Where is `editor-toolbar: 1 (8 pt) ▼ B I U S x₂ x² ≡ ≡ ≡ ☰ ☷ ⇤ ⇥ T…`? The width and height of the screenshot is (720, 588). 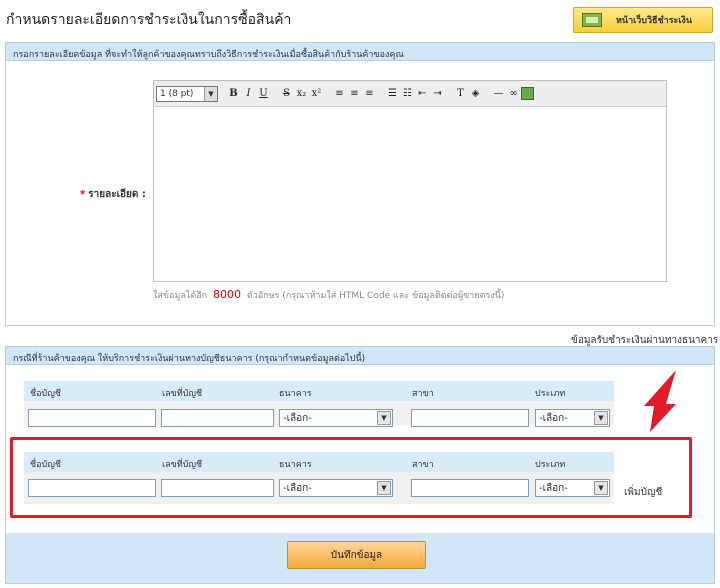
editor-toolbar: 1 (8 pt) ▼ B I U S x₂ x² ≡ ≡ ≡ ☰ ☷ ⇤ ⇥ T… is located at coordinates (410, 94).